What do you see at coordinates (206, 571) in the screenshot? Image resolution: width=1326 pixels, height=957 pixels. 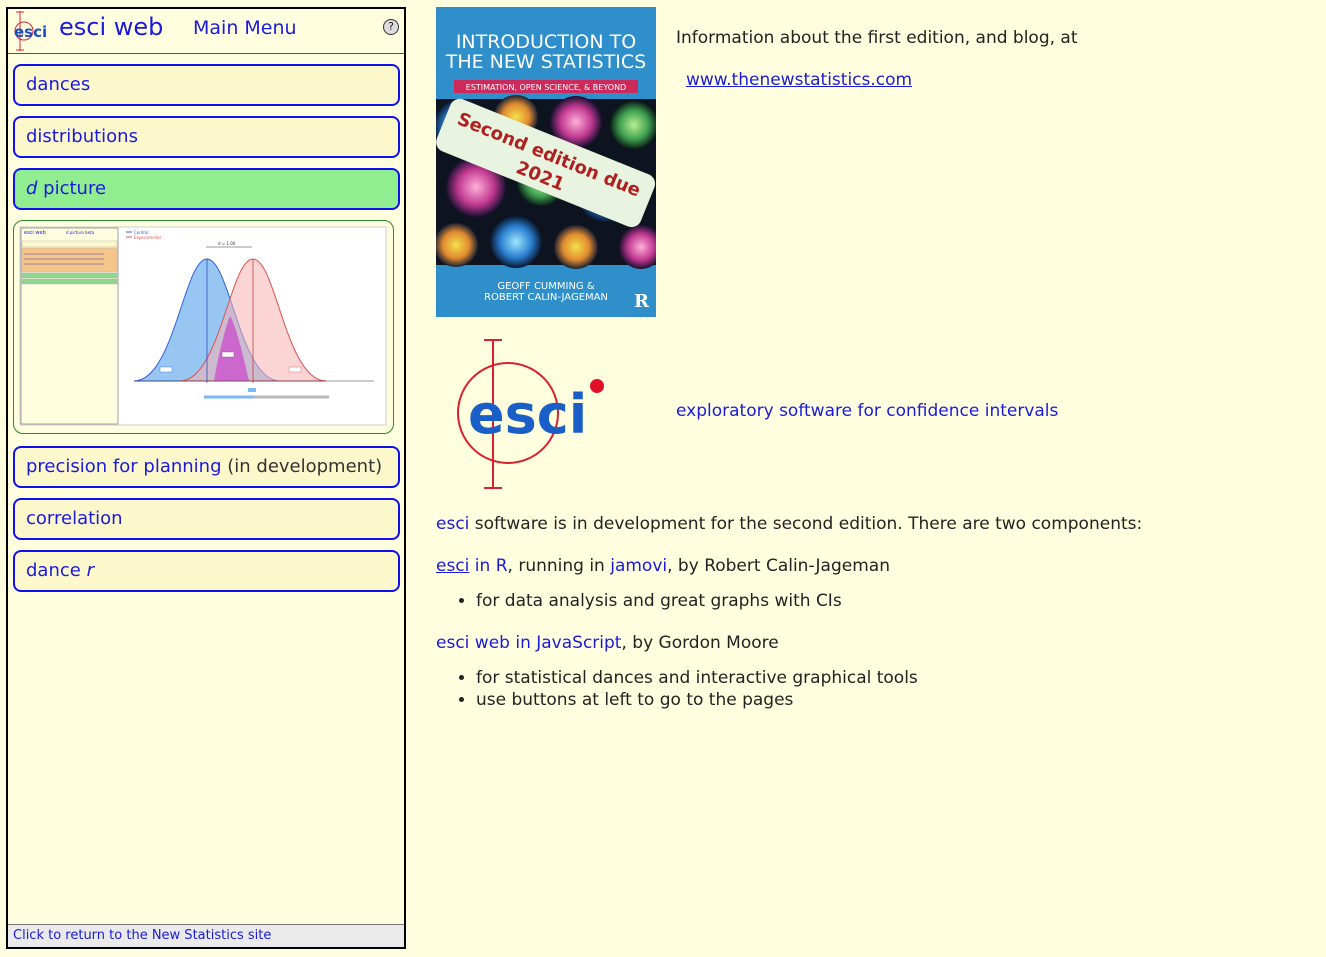 I see `dance-r-button: dance r` at bounding box center [206, 571].